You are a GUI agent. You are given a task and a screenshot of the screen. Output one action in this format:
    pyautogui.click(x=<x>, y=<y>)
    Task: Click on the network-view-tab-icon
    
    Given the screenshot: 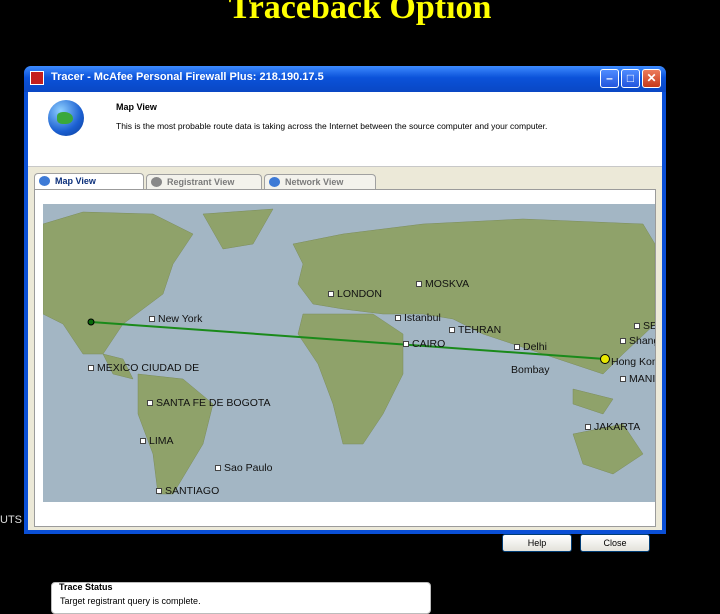 What is the action you would take?
    pyautogui.click(x=274, y=182)
    